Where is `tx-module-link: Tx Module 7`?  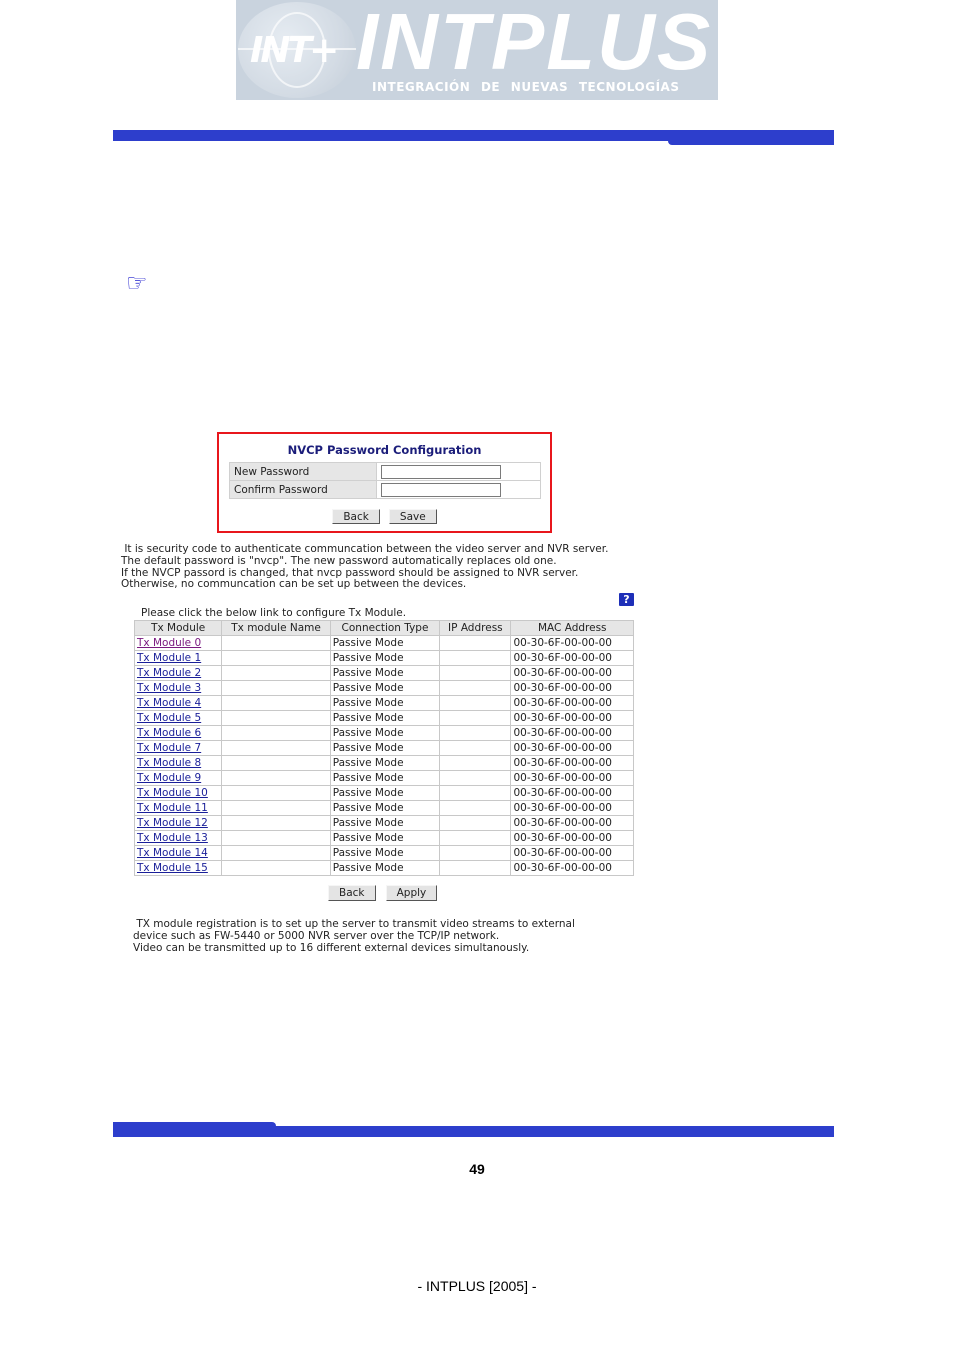 tx-module-link: Tx Module 7 is located at coordinates (169, 748).